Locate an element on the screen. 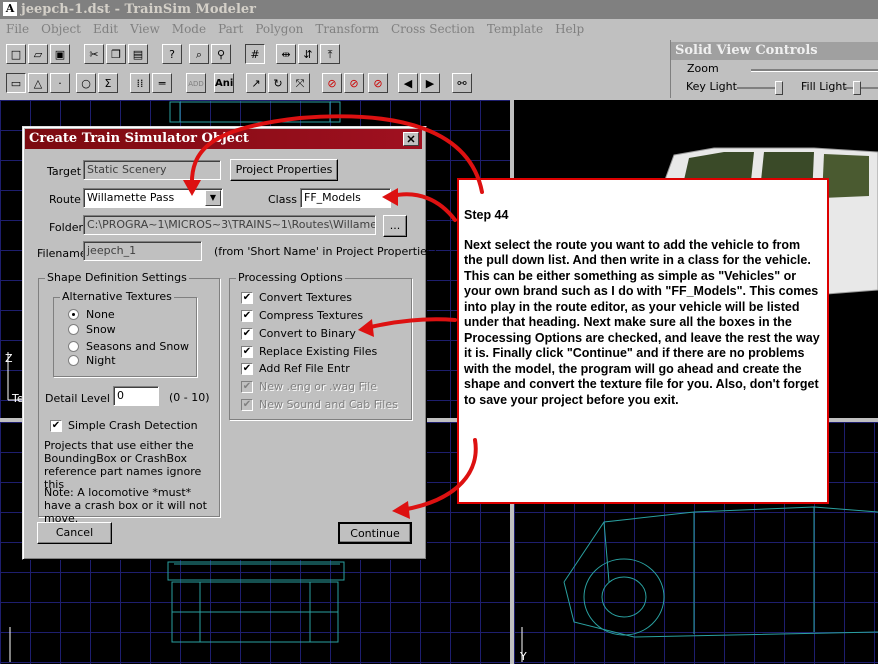 Image resolution: width=878 pixels, height=664 pixels. target-field: Static Scenery is located at coordinates (152, 170).